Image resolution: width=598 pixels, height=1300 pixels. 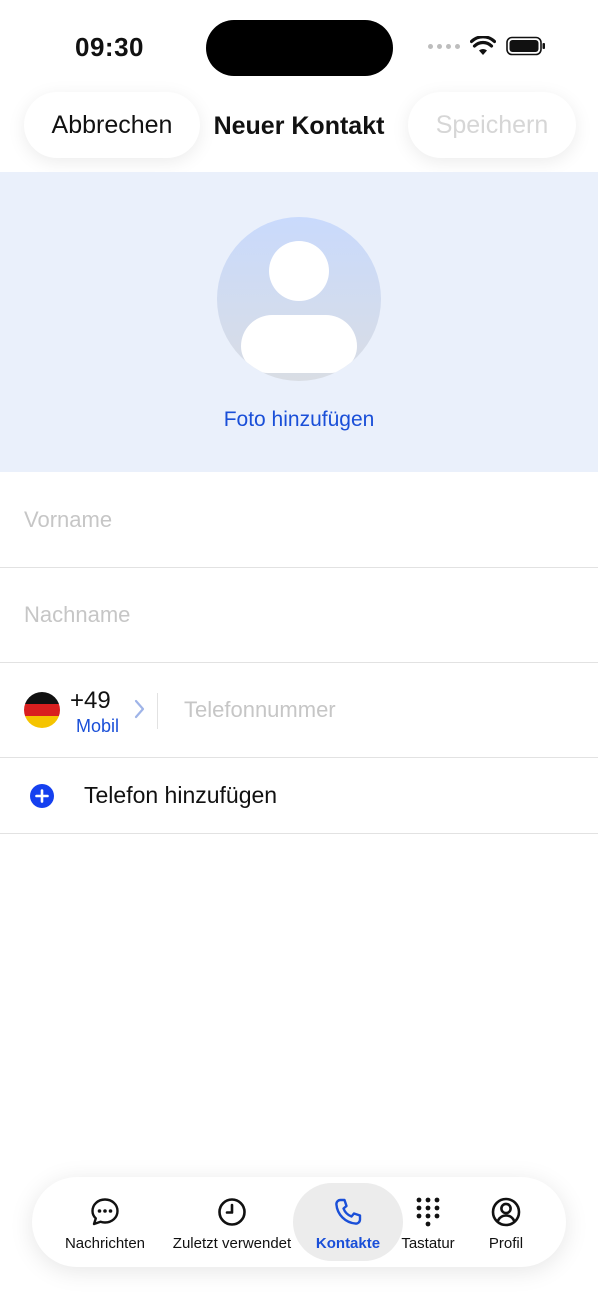 I want to click on tab-label: Zuletzt verwendet, so click(x=232, y=1243).